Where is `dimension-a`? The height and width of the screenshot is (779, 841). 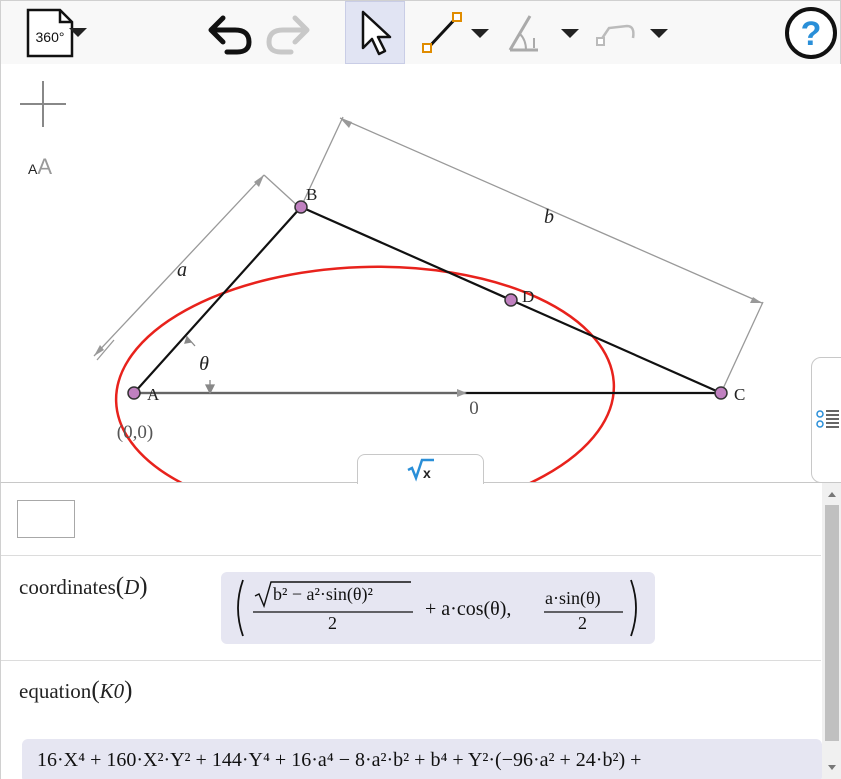
dimension-a is located at coordinates (196, 267).